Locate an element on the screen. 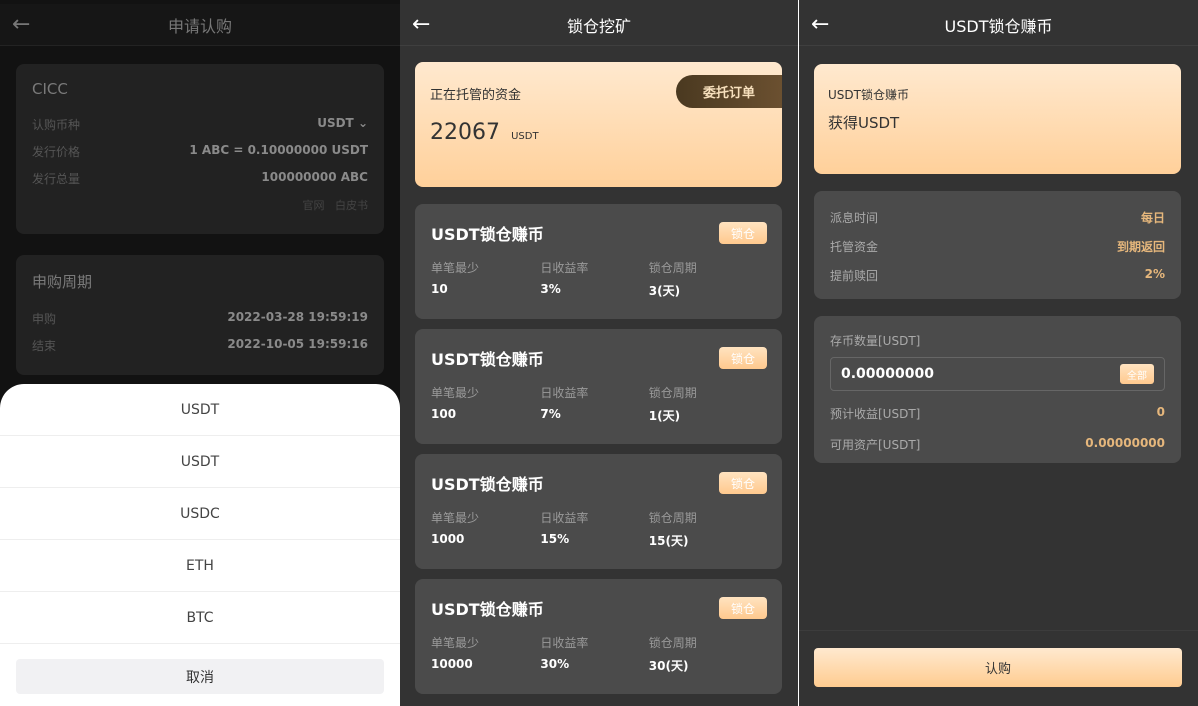 Image resolution: width=1198 pixels, height=706 pixels. product-card: USDT锁仓赚币 锁仓单笔最少 10000 日收益率 30% 锁仓周期 30(天) is located at coordinates (598, 636).